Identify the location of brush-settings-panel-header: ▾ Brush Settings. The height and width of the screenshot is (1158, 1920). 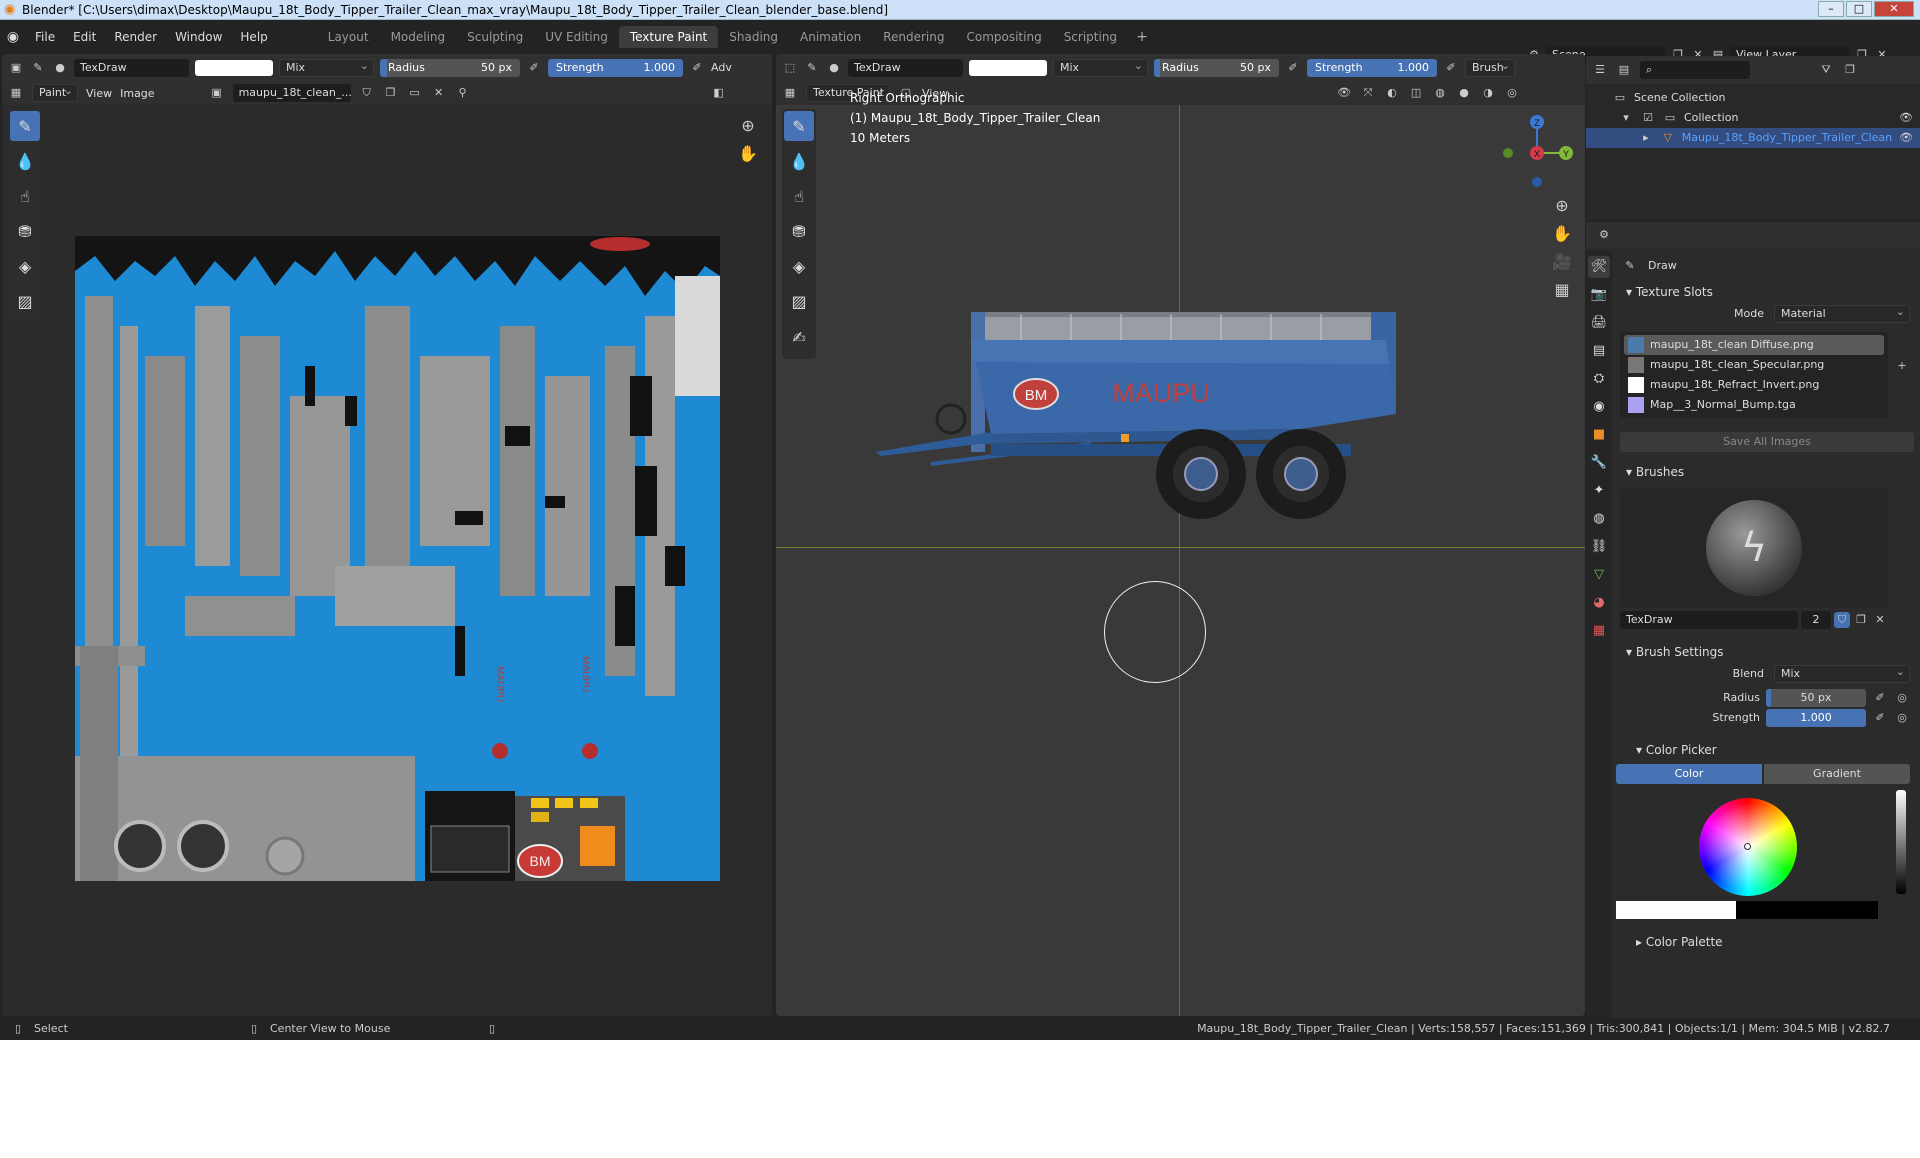
(1765, 652).